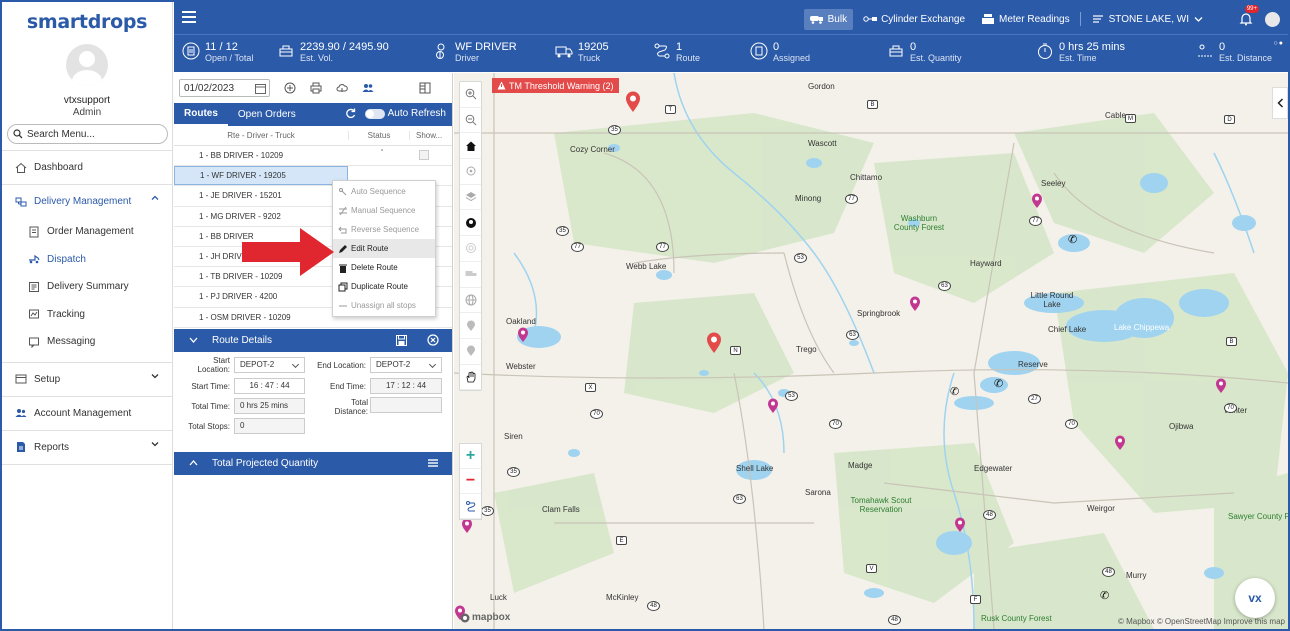 The height and width of the screenshot is (631, 1290). Describe the element at coordinates (87, 287) in the screenshot. I see `sidebar-item-delivery-summary: Delivery Summary` at that location.